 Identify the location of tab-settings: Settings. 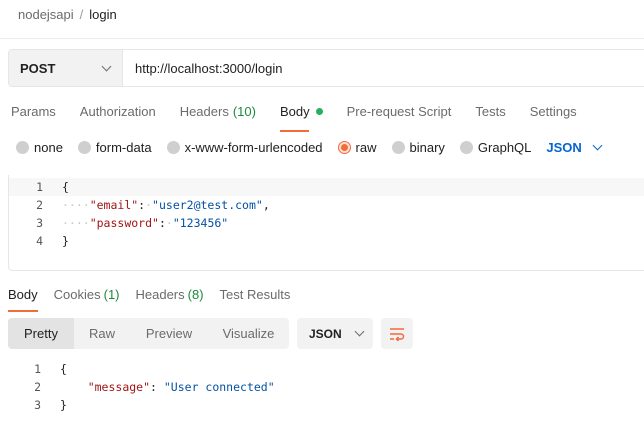
(553, 115).